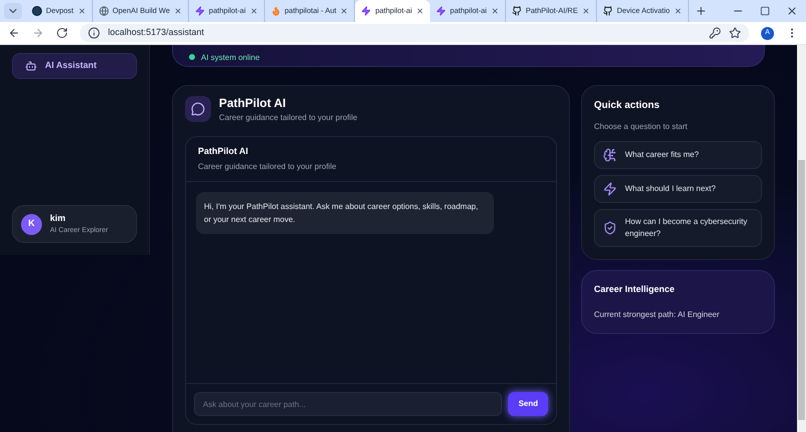 The height and width of the screenshot is (432, 806). Describe the element at coordinates (74, 66) in the screenshot. I see `sidebar-item: AI Assistant` at that location.